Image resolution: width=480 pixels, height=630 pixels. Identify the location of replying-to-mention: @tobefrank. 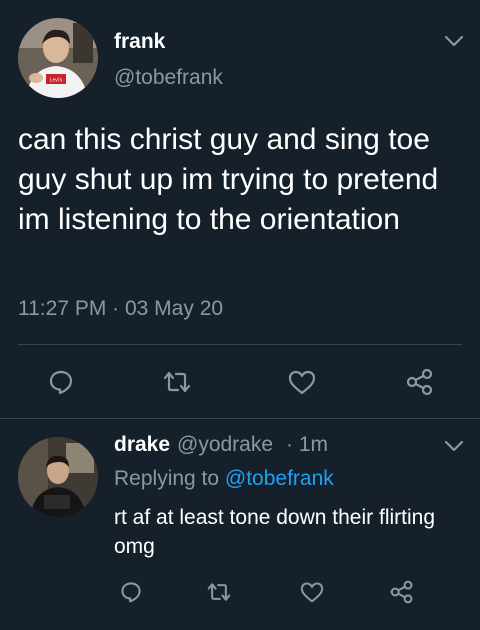
(279, 478).